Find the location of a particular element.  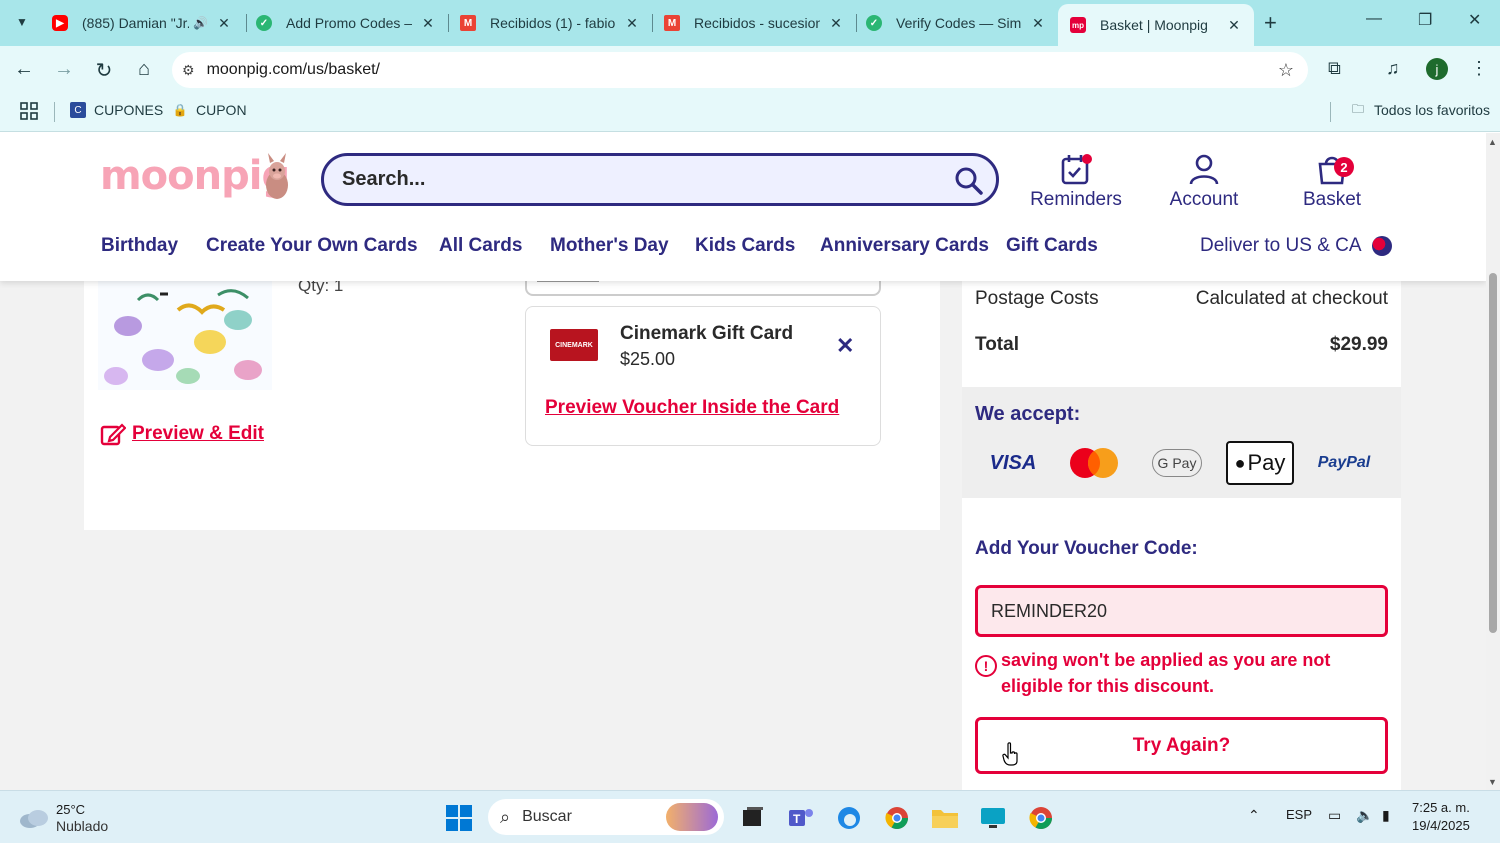

nav-birthday: Birthday is located at coordinates (139, 246).